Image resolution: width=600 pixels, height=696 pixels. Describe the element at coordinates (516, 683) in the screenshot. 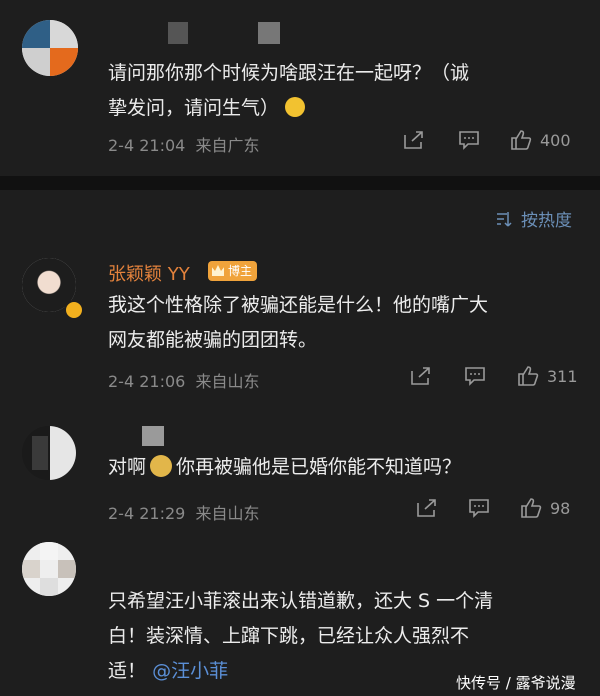

I see `watermark: 快传号 / 露爷说漫` at that location.